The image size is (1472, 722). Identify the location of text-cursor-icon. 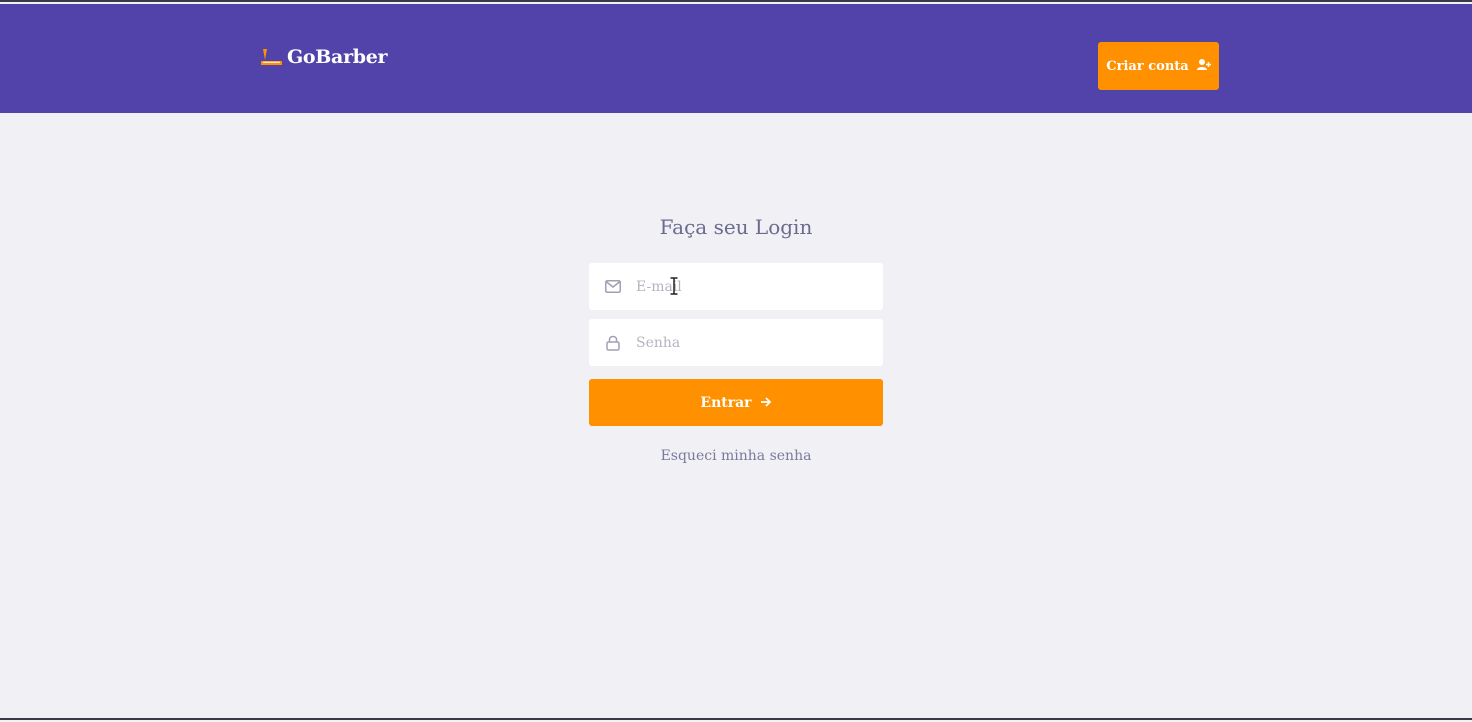
(674, 286).